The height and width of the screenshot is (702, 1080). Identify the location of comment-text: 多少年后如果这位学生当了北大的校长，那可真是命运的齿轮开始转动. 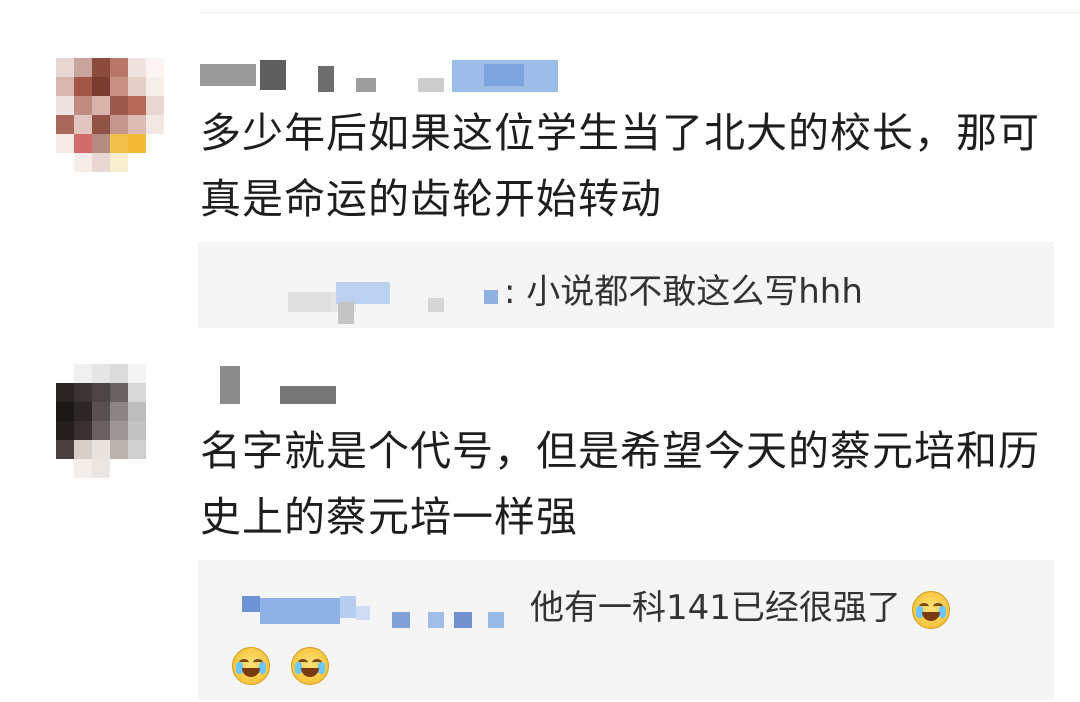
(620, 166).